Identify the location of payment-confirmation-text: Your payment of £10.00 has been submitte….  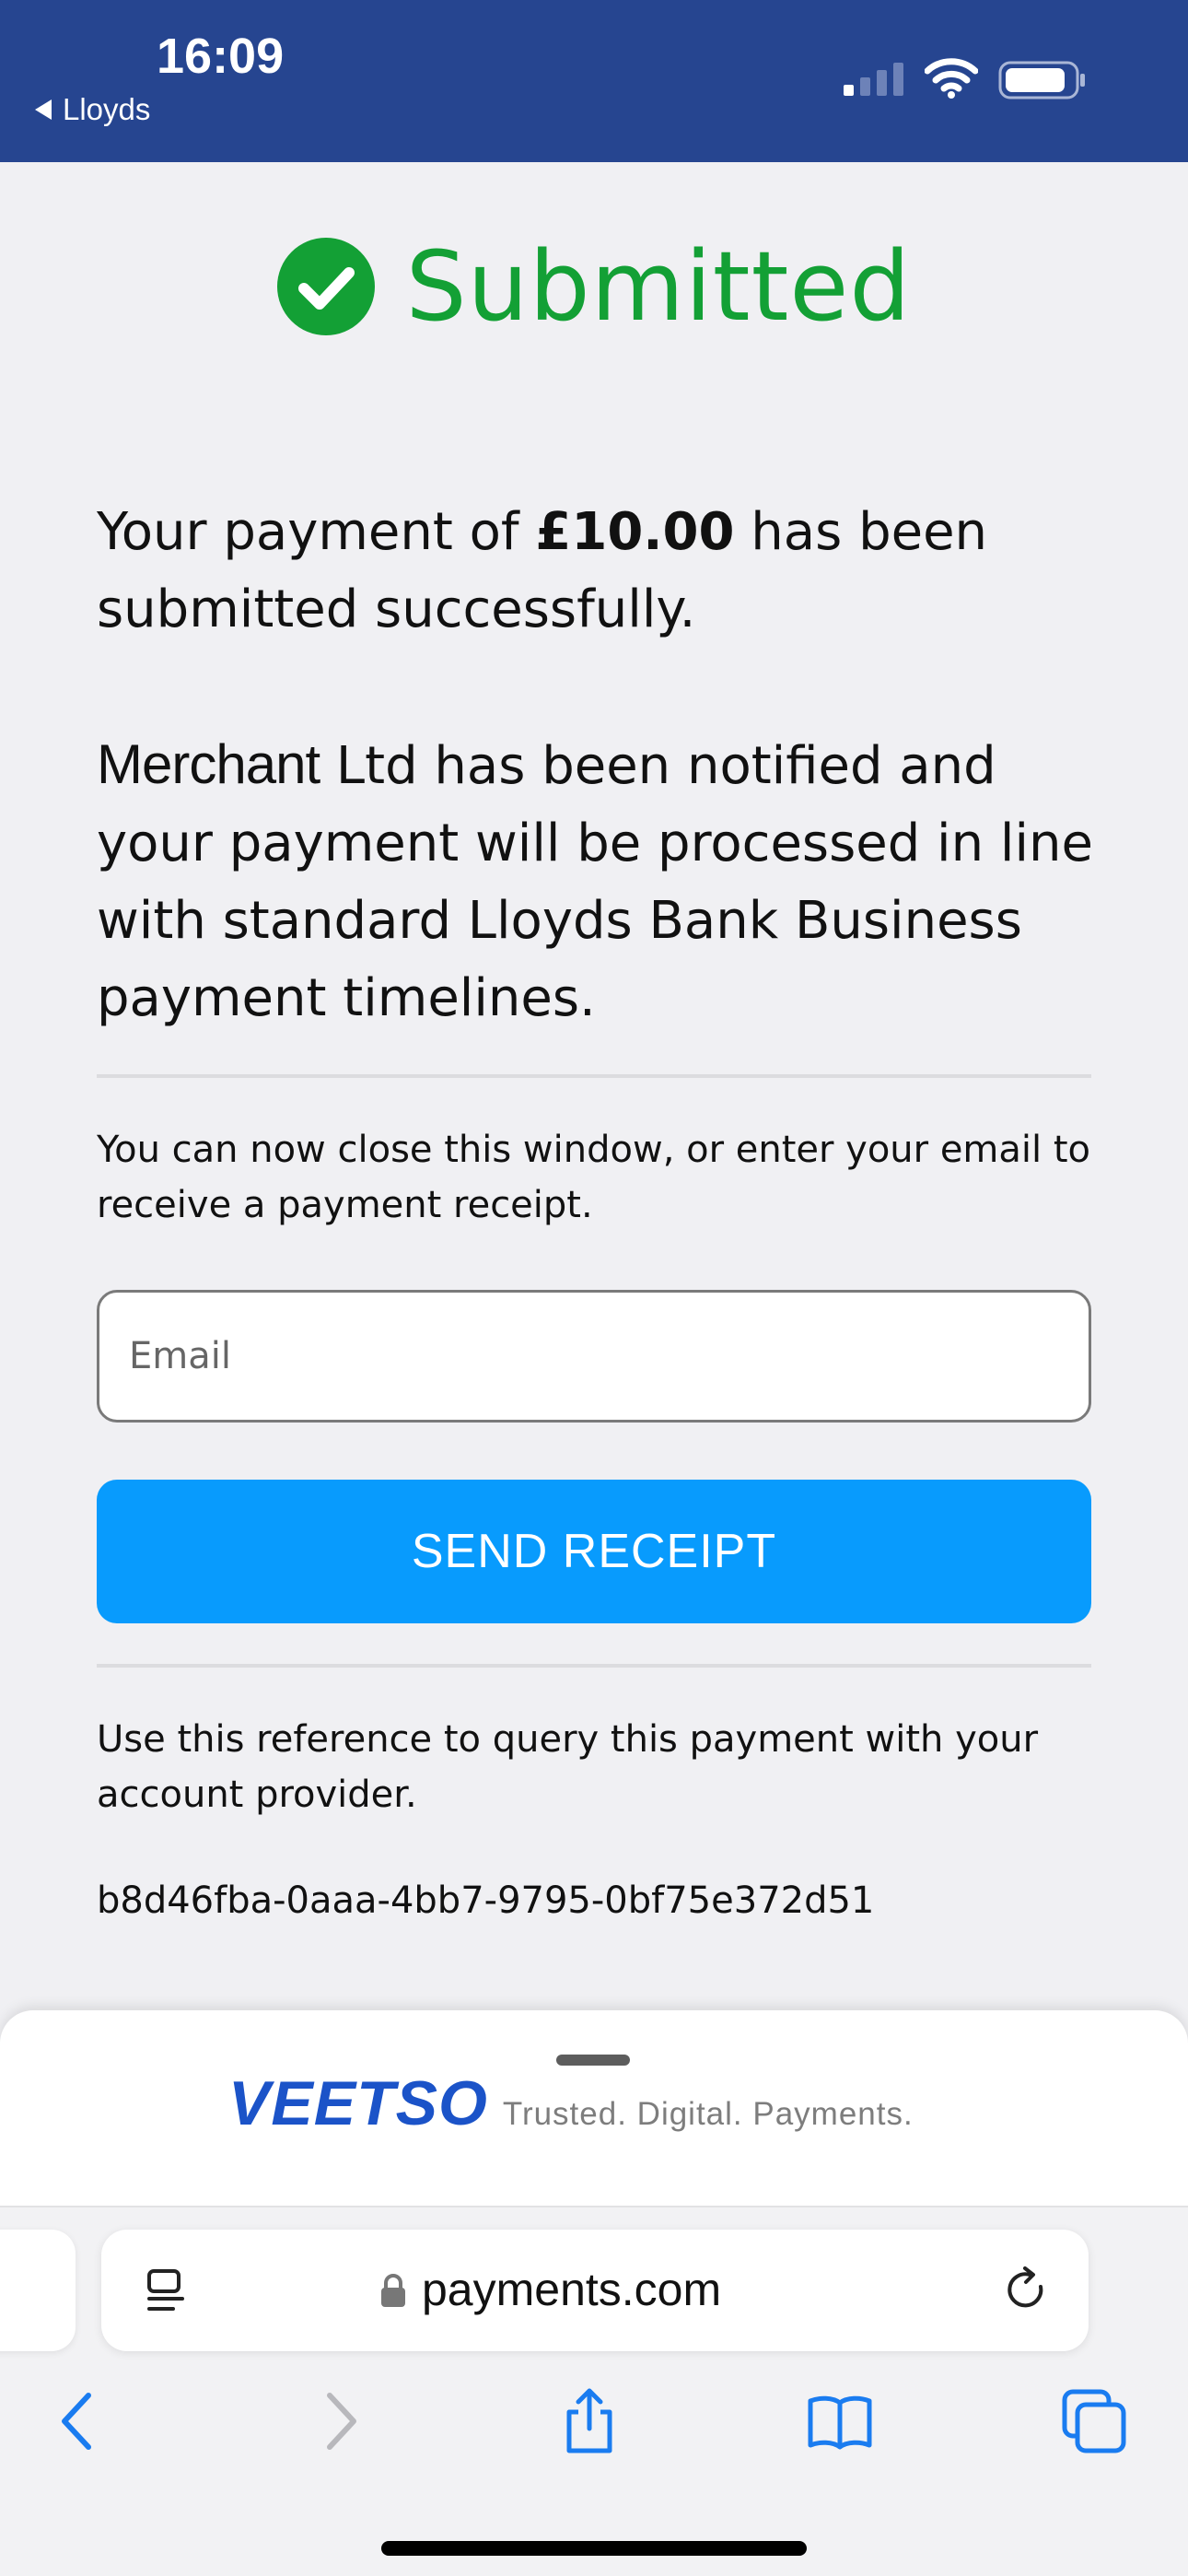
(603, 571).